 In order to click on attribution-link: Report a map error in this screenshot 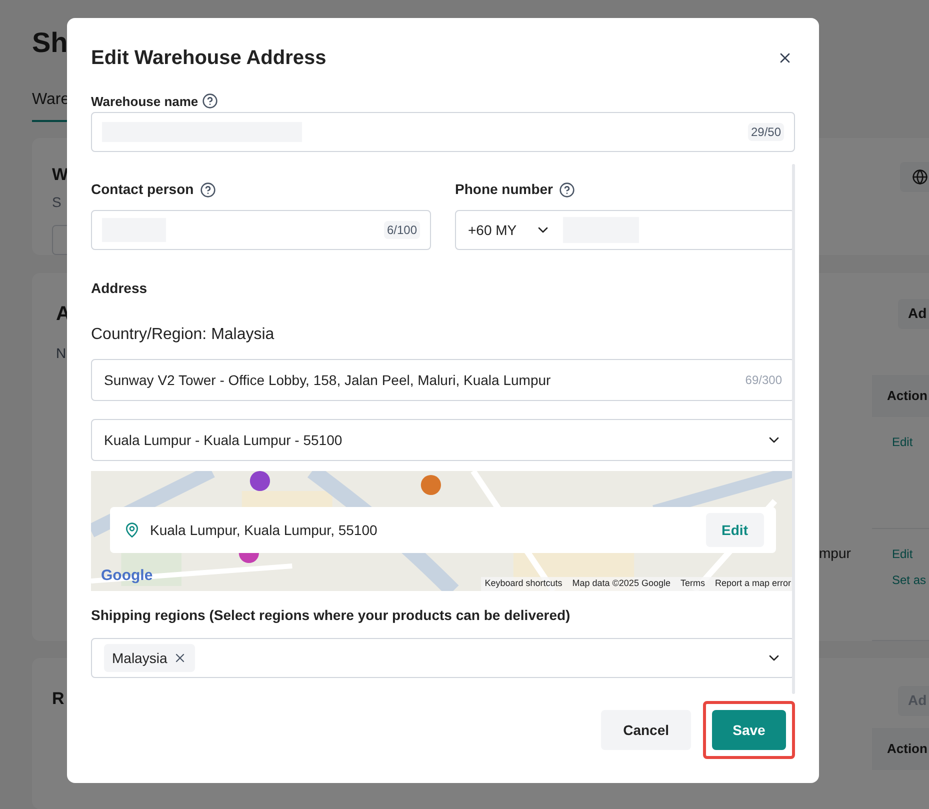, I will do `click(752, 584)`.